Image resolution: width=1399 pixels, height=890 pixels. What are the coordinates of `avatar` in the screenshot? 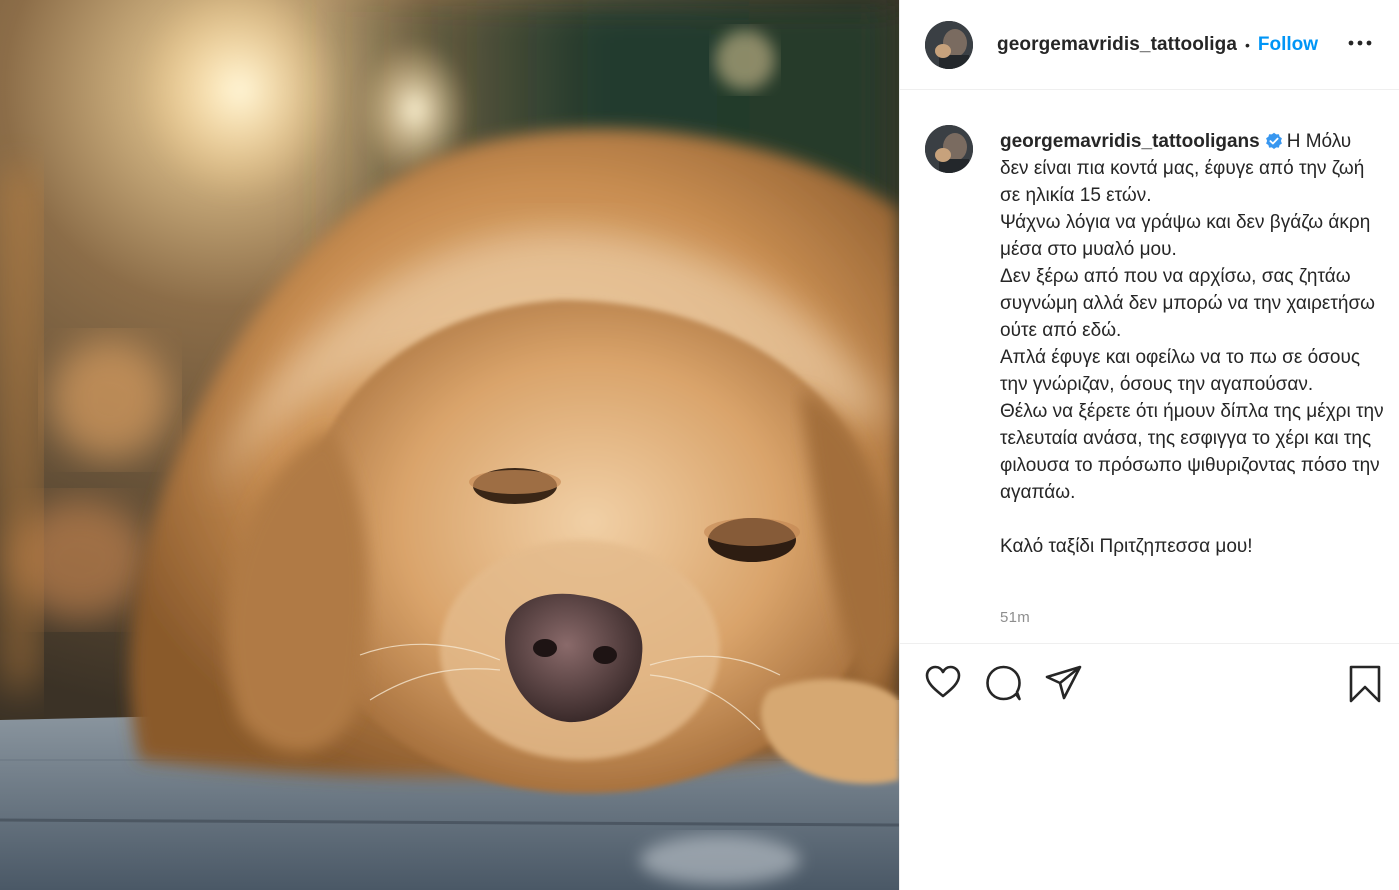 It's located at (949, 44).